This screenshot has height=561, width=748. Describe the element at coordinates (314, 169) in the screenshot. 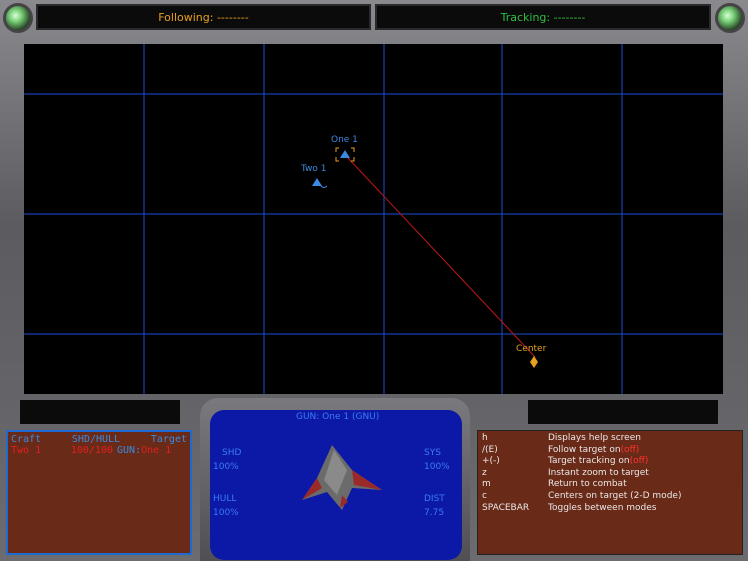

I see `ship-label-two-1: Two 1` at that location.